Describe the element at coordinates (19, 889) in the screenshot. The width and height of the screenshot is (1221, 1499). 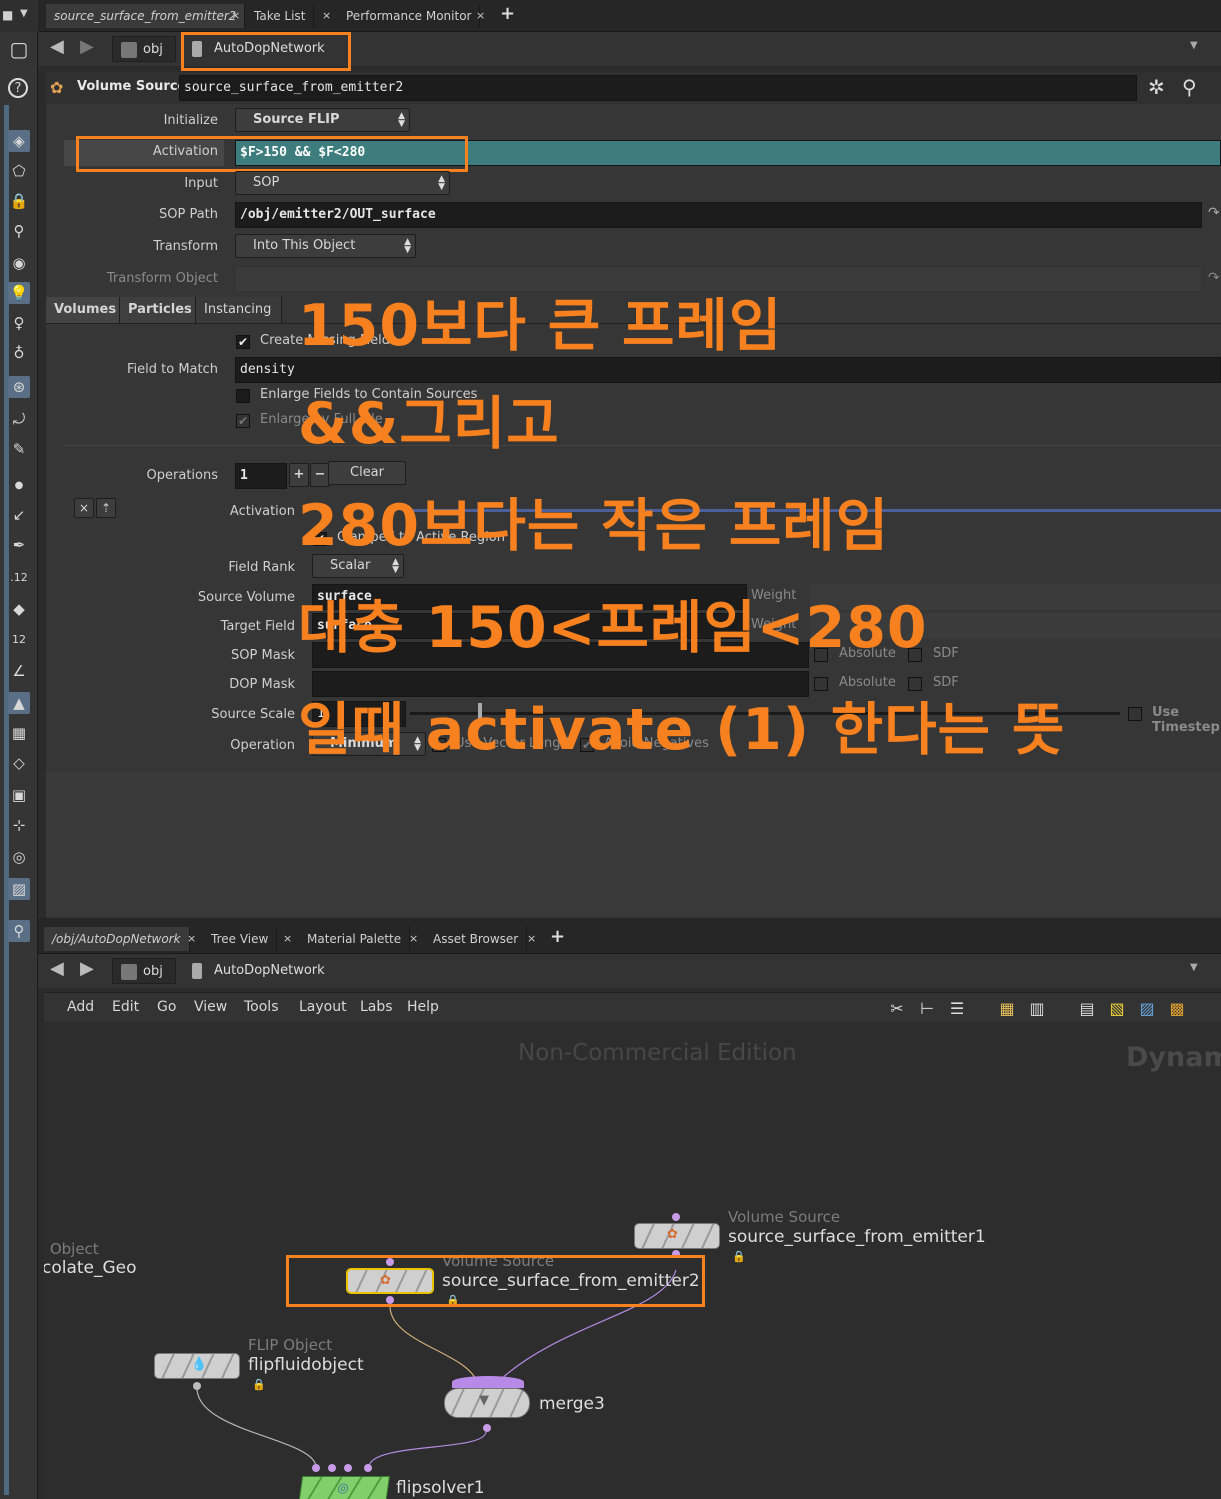
I see `image-icon: ▨` at that location.